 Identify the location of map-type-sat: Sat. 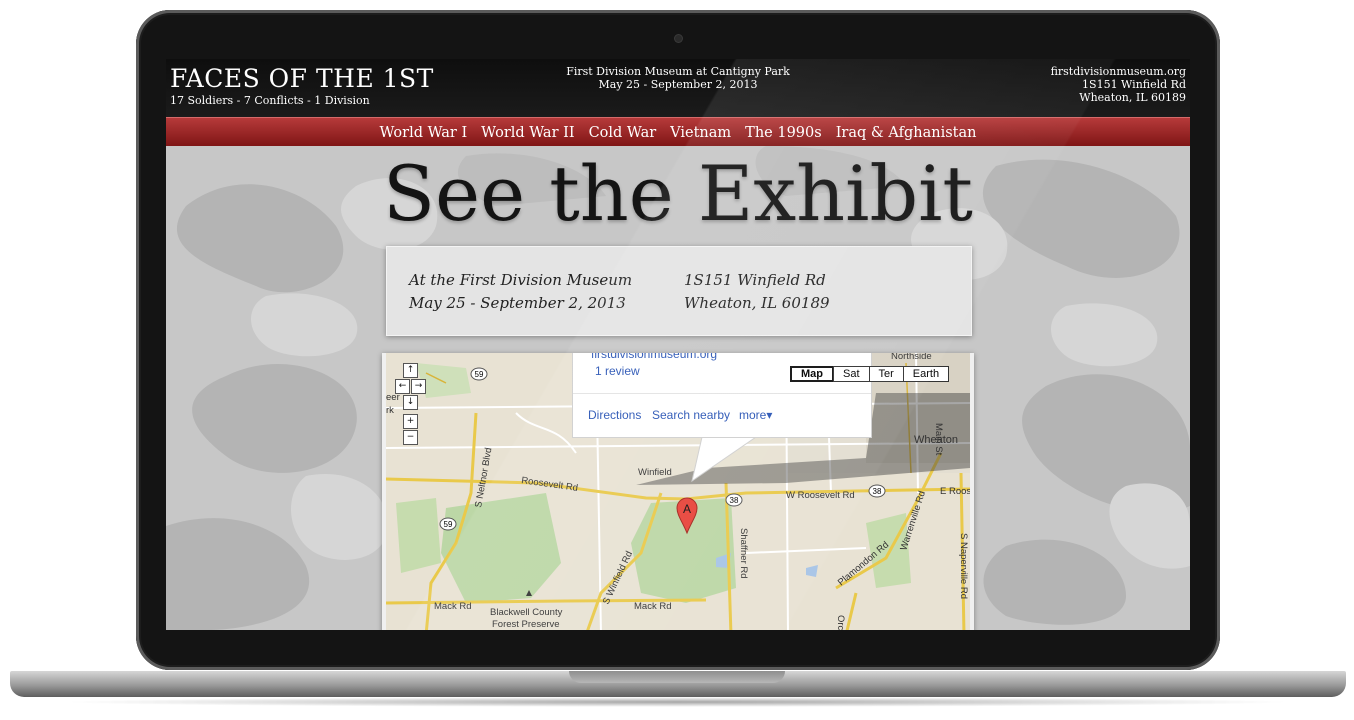
(851, 374).